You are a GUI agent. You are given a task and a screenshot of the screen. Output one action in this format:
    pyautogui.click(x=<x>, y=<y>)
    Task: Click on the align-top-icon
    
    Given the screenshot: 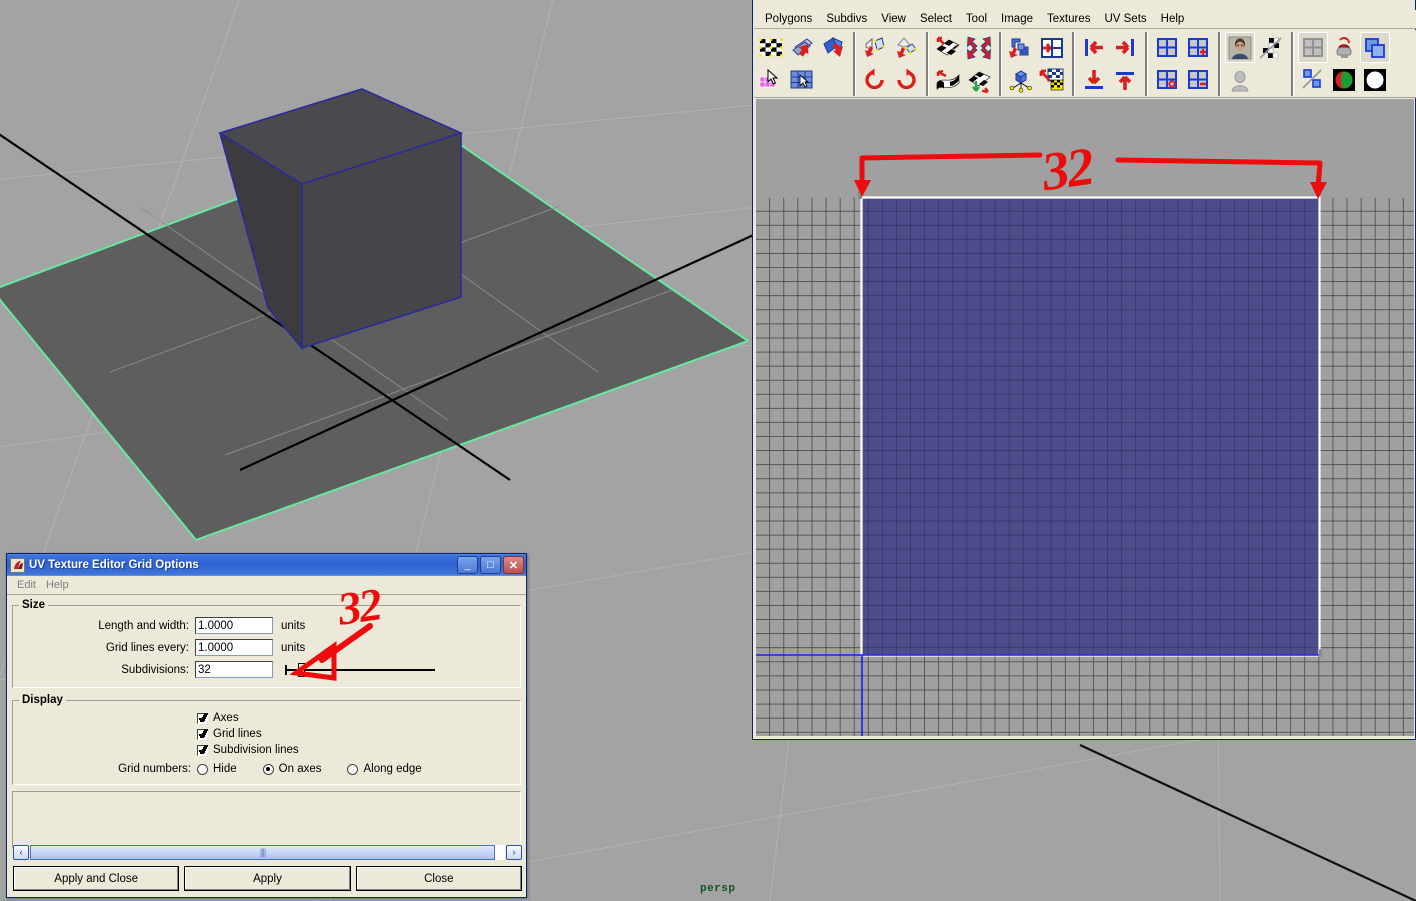 What is the action you would take?
    pyautogui.click(x=1125, y=79)
    